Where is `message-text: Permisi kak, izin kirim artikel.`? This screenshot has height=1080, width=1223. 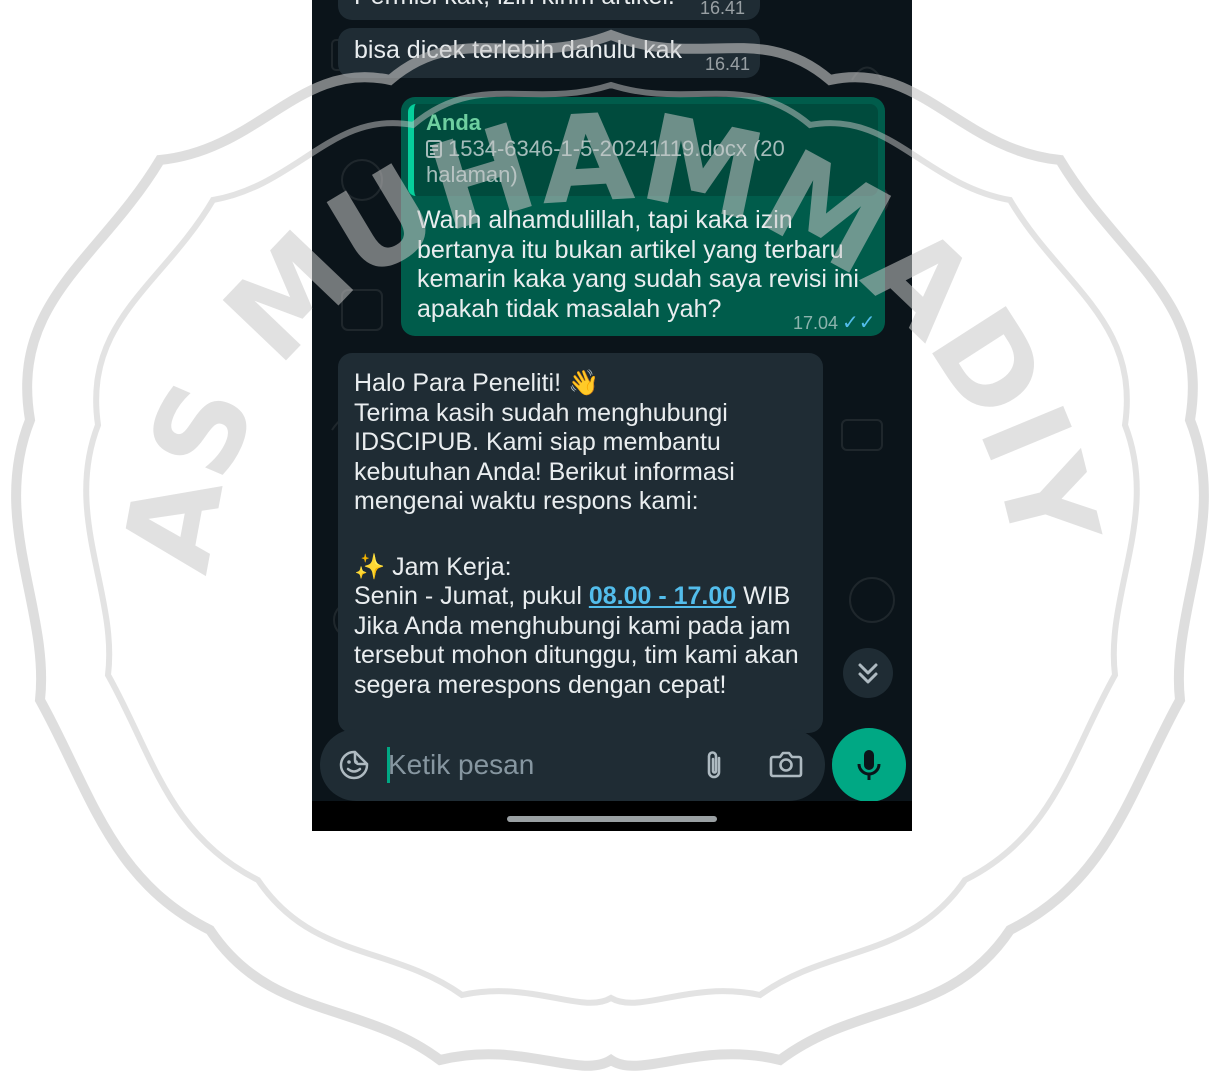 message-text: Permisi kak, izin kirim artikel. is located at coordinates (514, 6).